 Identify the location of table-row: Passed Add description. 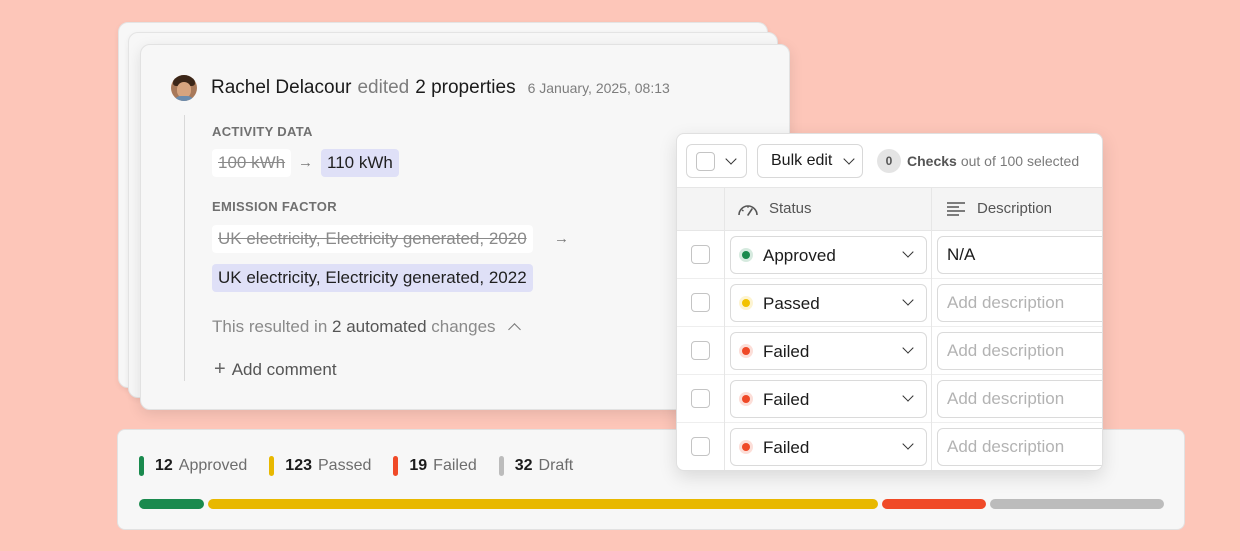
(889, 303).